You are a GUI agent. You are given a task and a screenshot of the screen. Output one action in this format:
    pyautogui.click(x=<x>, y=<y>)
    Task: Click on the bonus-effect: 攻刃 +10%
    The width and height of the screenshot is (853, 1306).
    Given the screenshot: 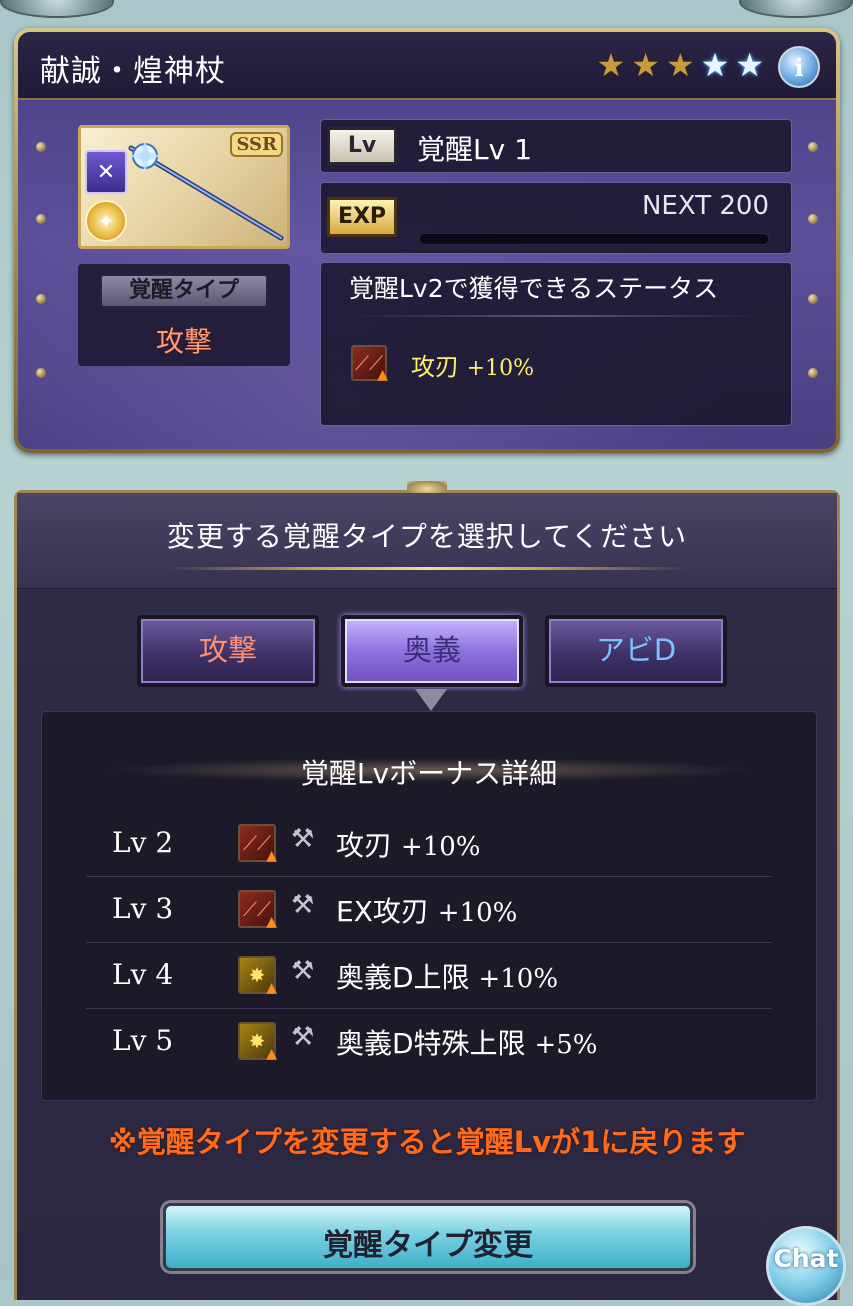 What is the action you would take?
    pyautogui.click(x=408, y=844)
    